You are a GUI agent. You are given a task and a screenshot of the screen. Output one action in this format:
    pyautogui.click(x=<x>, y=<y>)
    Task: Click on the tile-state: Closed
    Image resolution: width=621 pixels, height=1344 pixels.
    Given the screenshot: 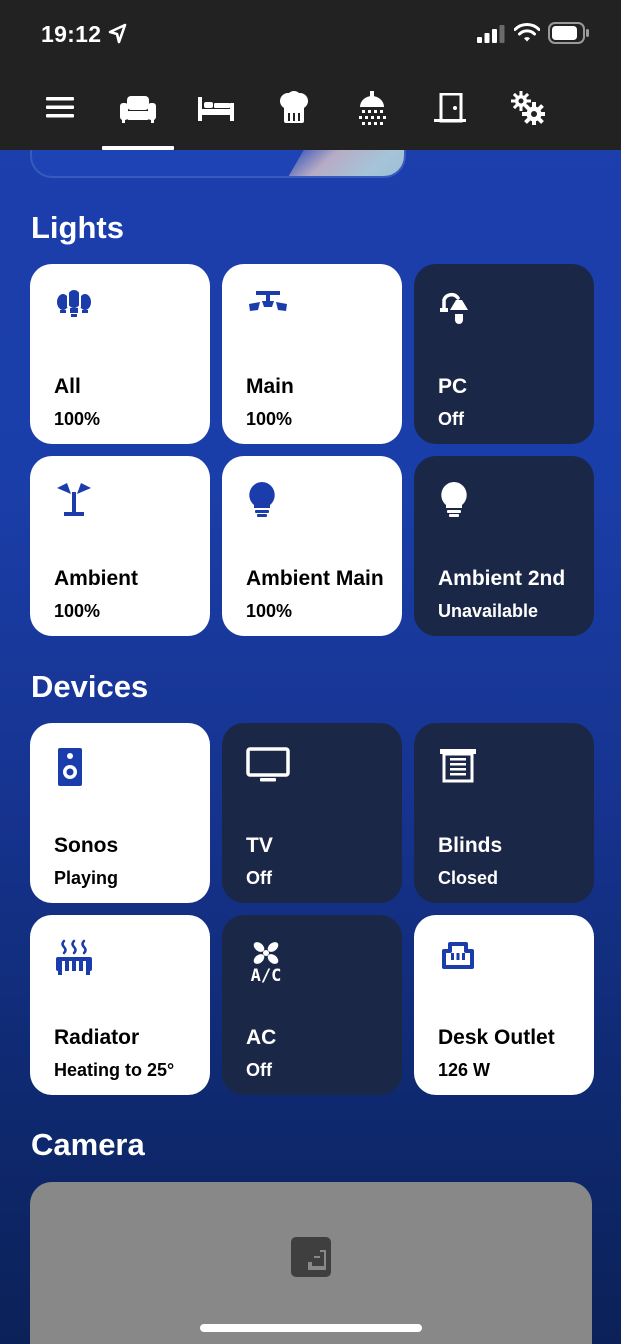 What is the action you would take?
    pyautogui.click(x=468, y=878)
    